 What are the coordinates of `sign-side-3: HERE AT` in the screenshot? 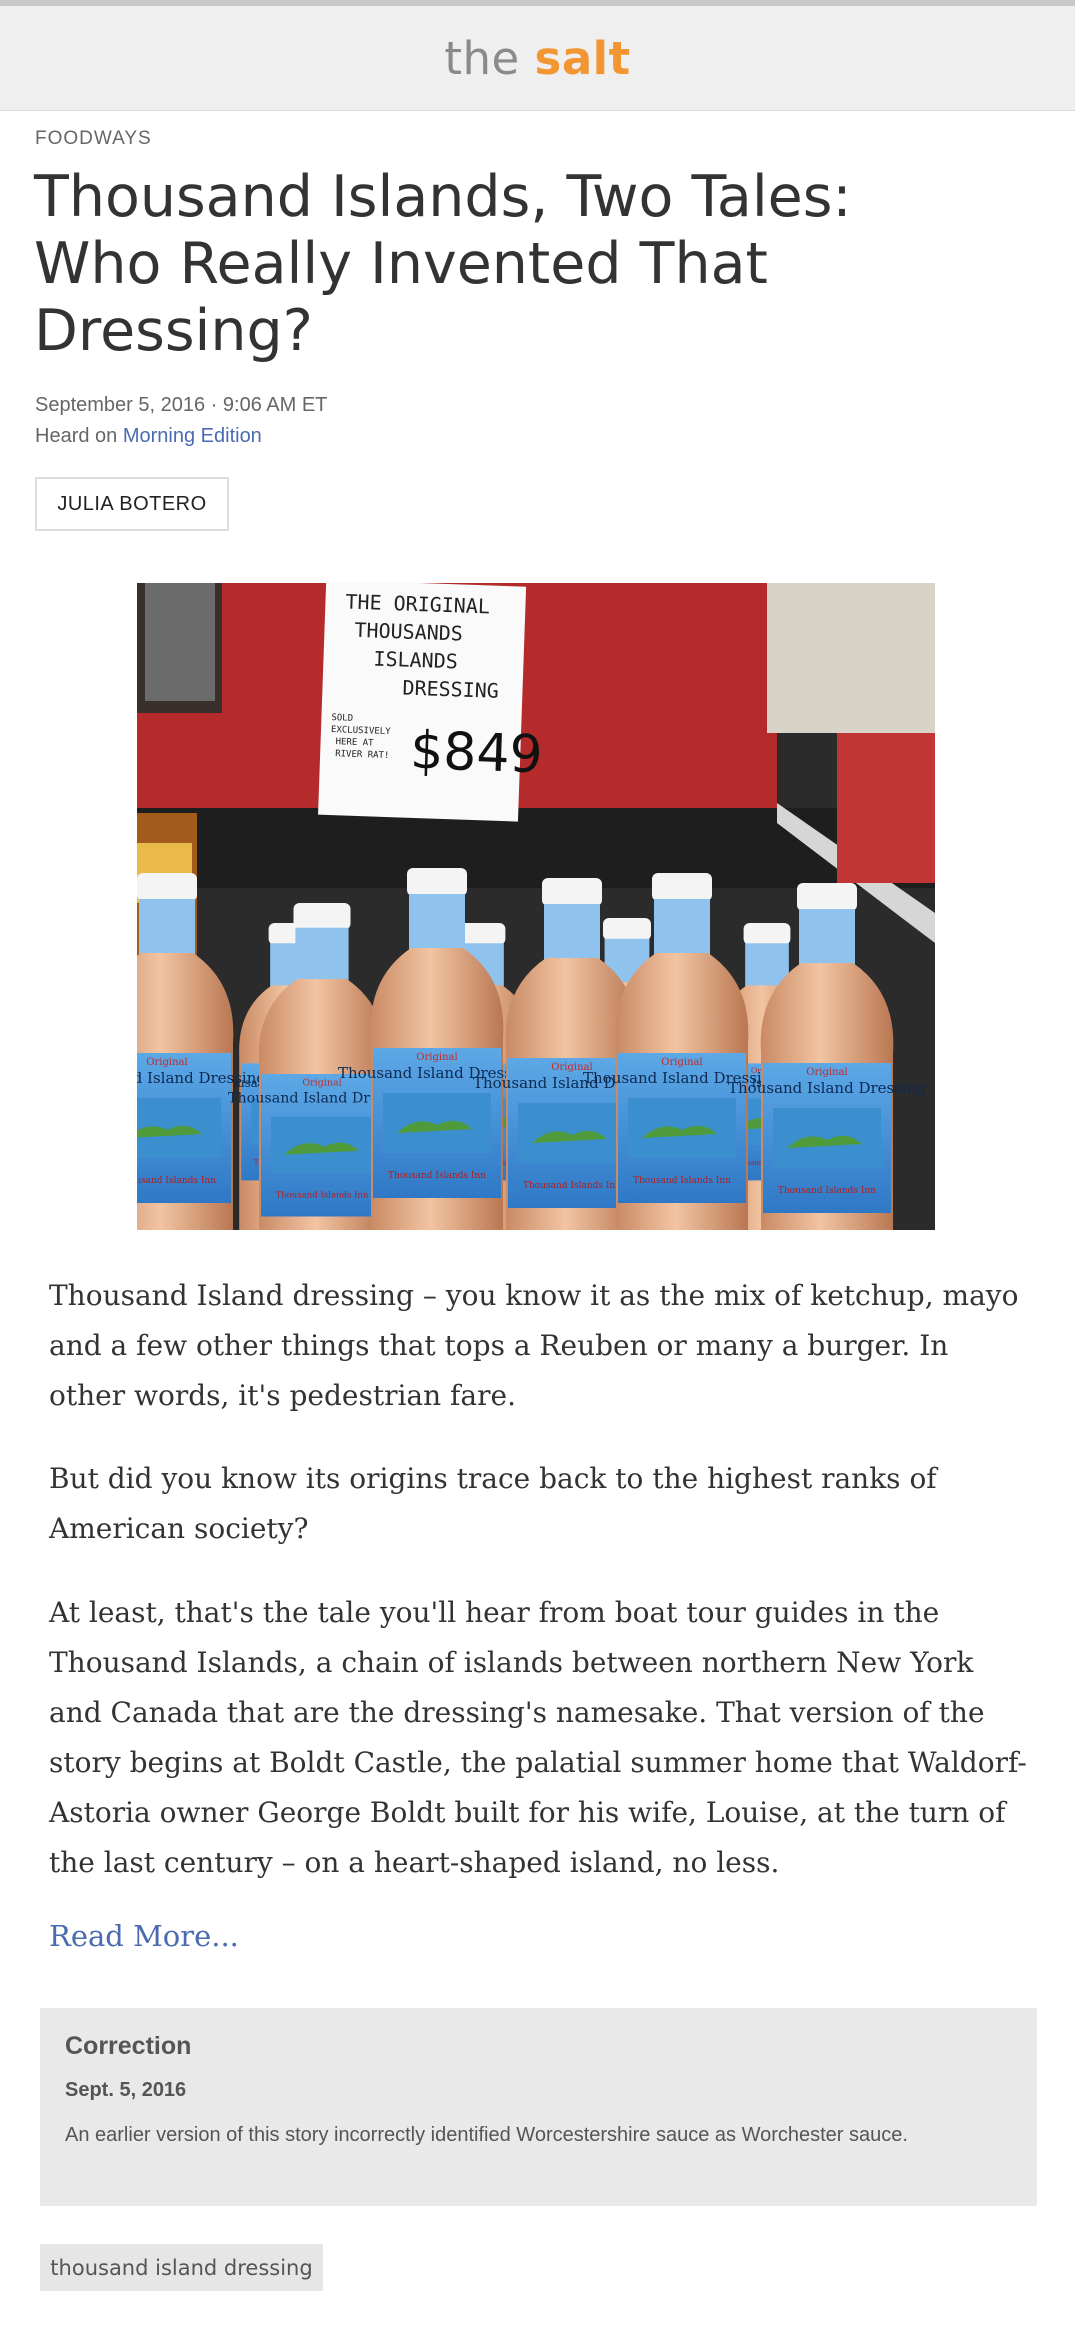 It's located at (354, 742).